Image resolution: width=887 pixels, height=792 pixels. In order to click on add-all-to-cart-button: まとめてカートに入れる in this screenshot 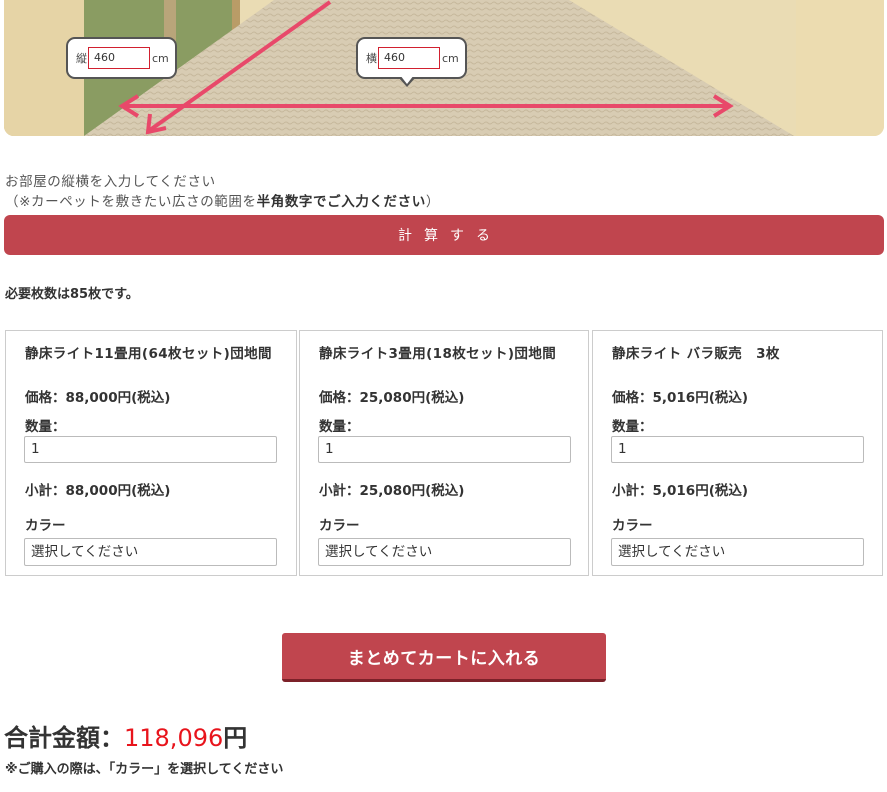, I will do `click(444, 657)`.